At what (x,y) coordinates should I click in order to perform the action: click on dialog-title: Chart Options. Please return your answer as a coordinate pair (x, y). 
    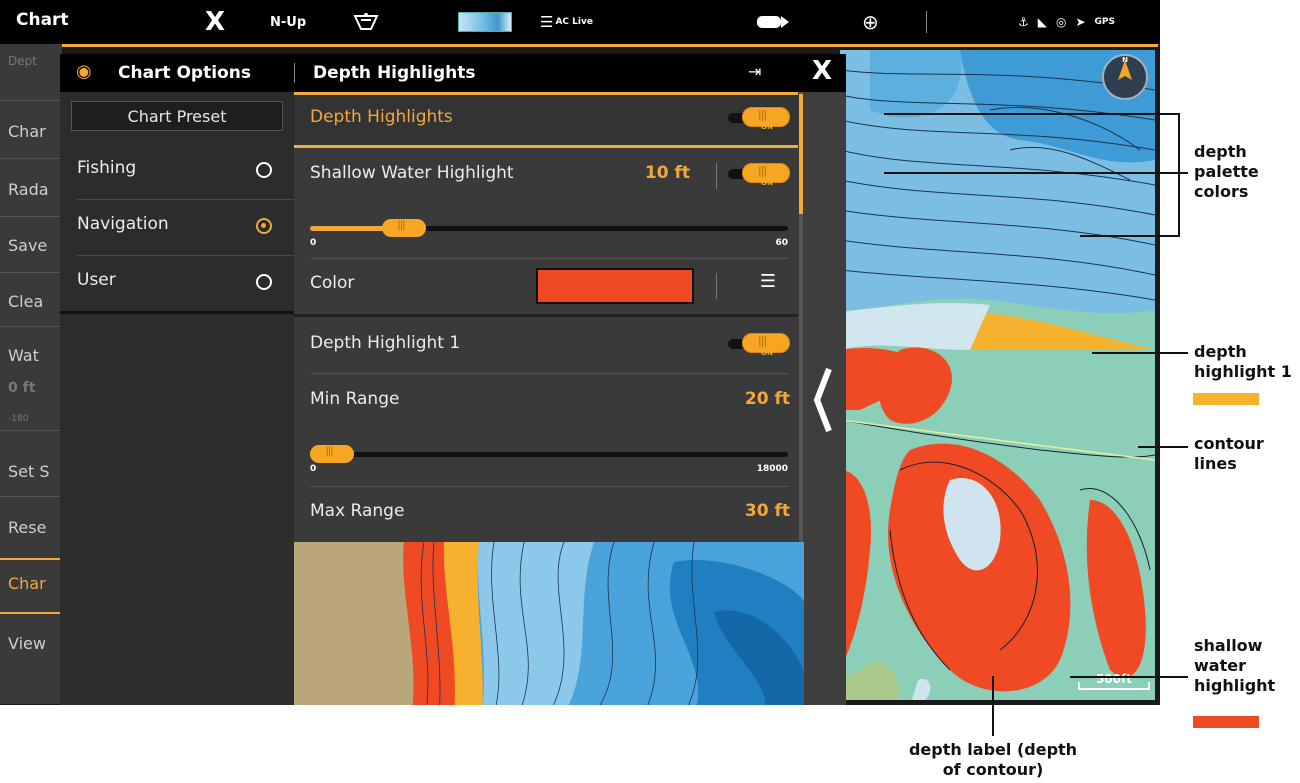
    Looking at the image, I should click on (184, 73).